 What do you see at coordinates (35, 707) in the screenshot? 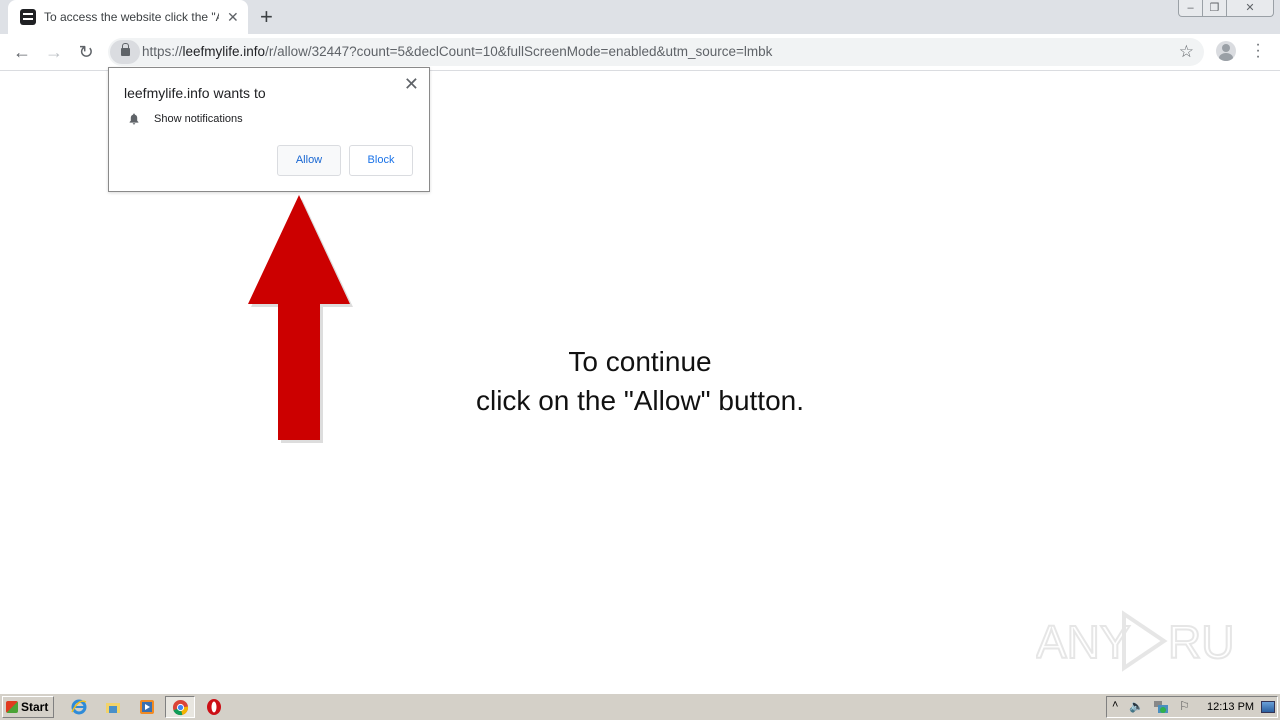
I see `start-label: Start` at bounding box center [35, 707].